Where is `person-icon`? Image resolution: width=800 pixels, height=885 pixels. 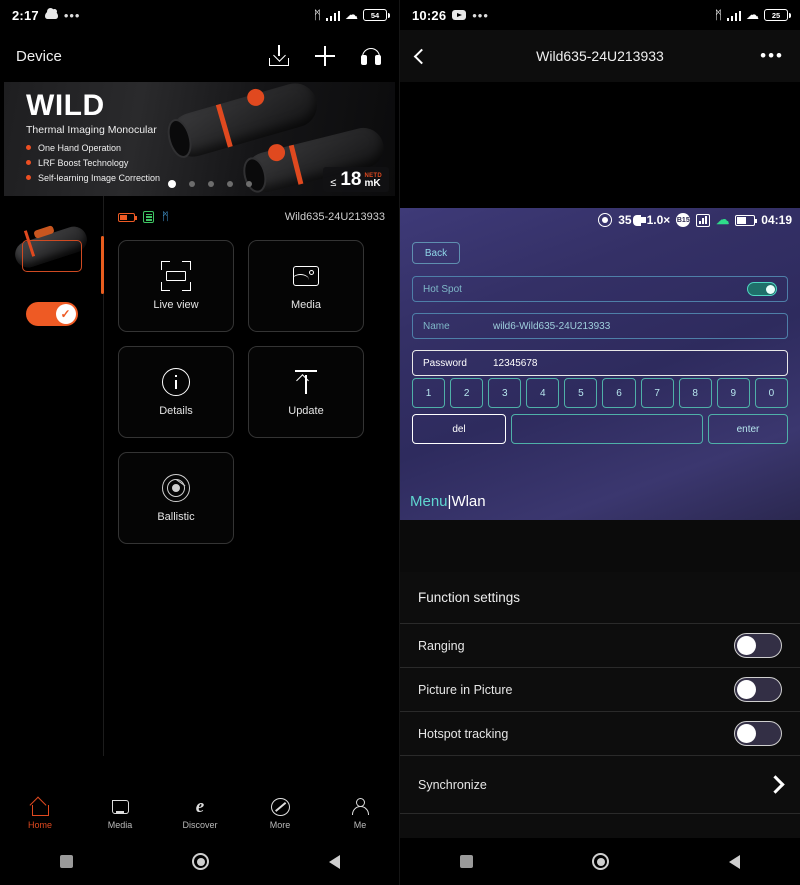 person-icon is located at coordinates (360, 807).